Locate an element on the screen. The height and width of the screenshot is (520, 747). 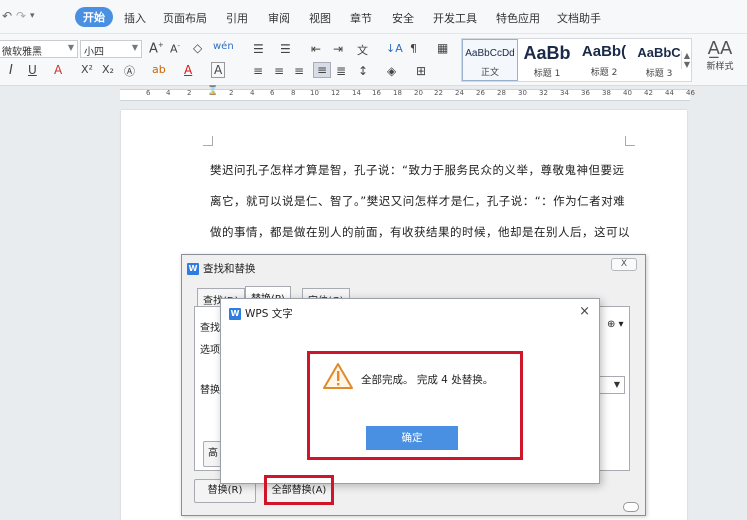
style-preview: AaBb is located at coordinates (547, 53).